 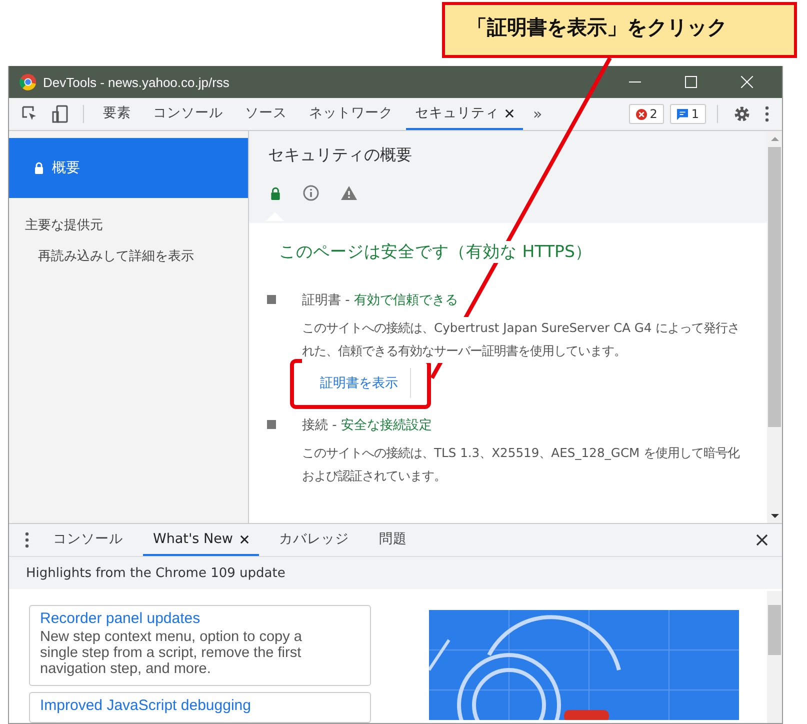 I want to click on message-icon, so click(x=682, y=114).